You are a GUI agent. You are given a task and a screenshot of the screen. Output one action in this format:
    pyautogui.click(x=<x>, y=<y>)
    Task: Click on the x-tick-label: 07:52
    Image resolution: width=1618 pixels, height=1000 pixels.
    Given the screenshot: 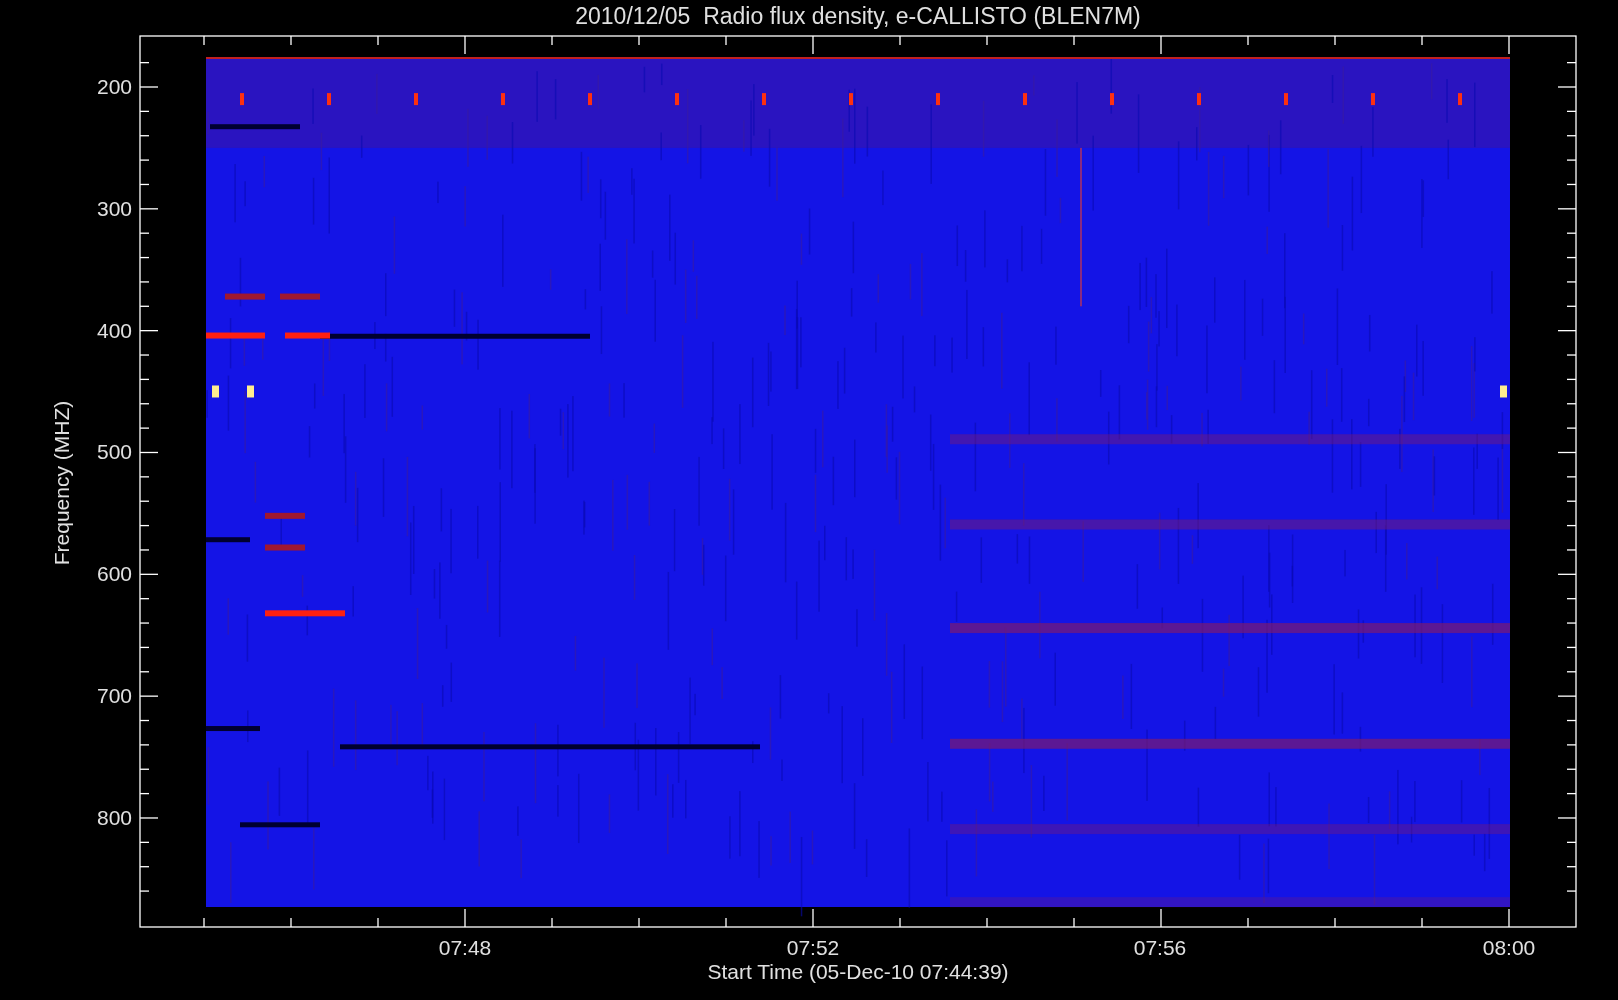 What is the action you would take?
    pyautogui.click(x=813, y=947)
    